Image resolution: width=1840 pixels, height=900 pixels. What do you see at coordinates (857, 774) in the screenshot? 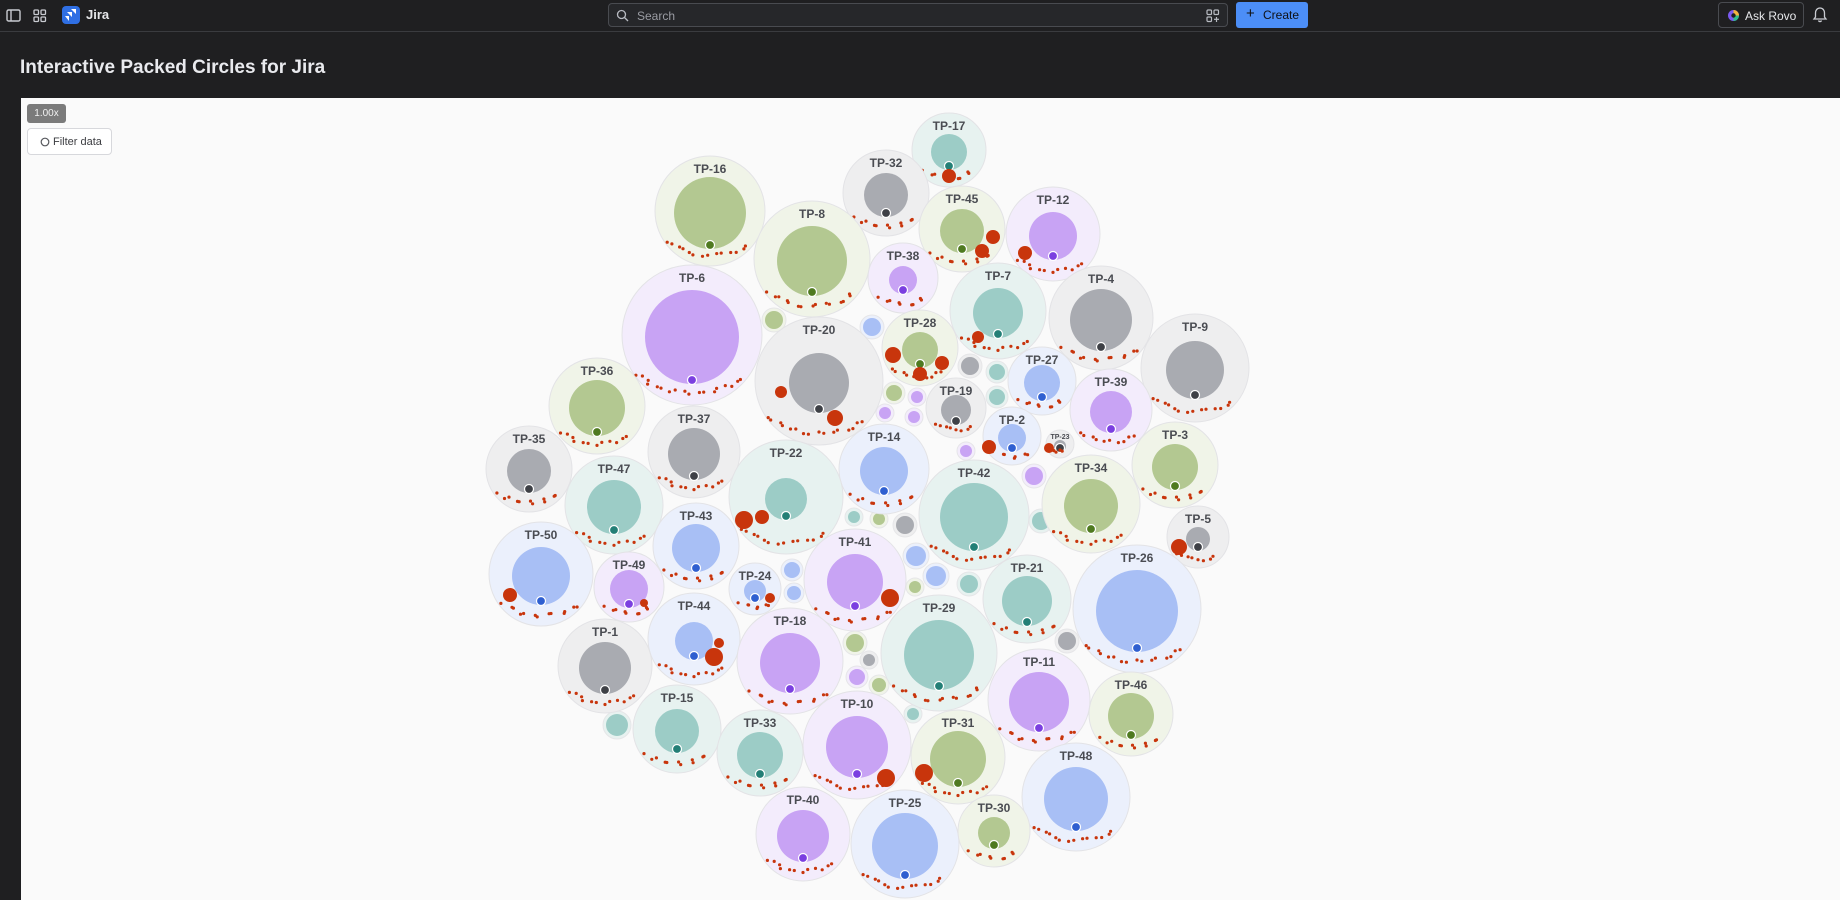
I see `assignee-avatar-icon` at bounding box center [857, 774].